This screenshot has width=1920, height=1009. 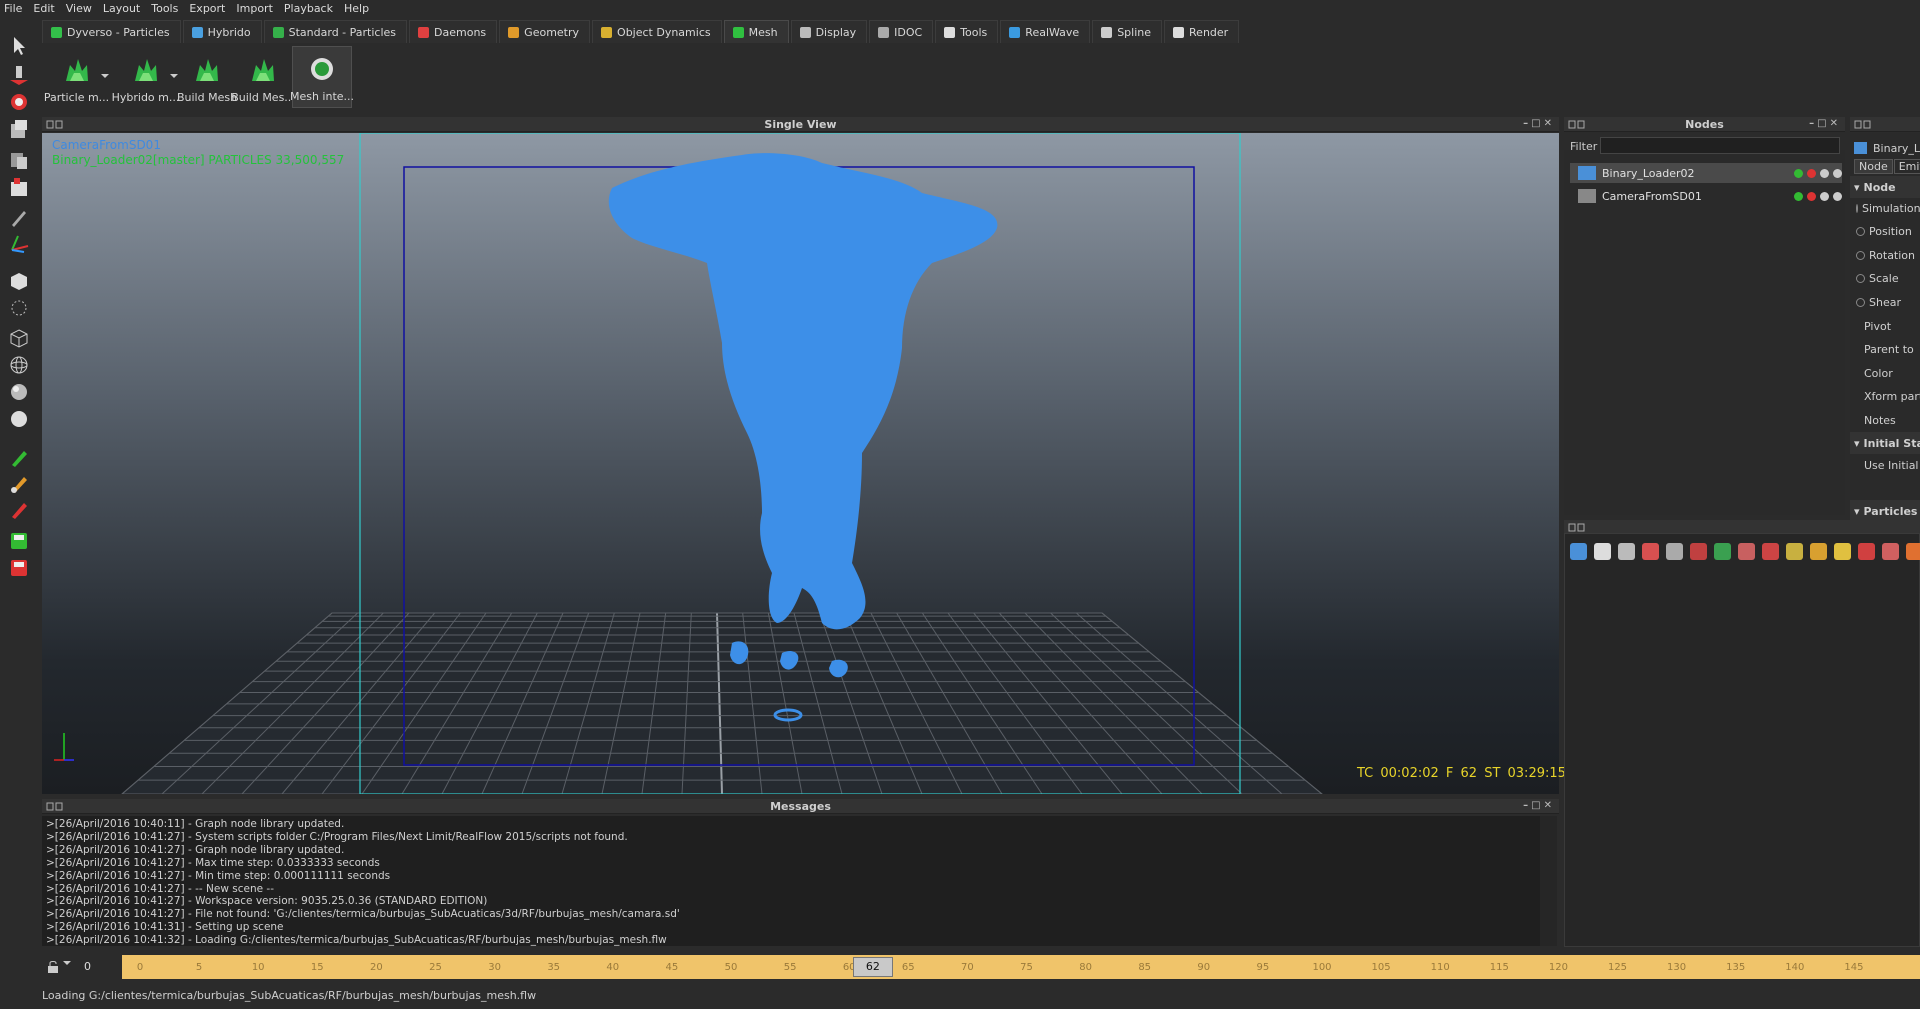 I want to click on lock-icon, so click(x=53, y=967).